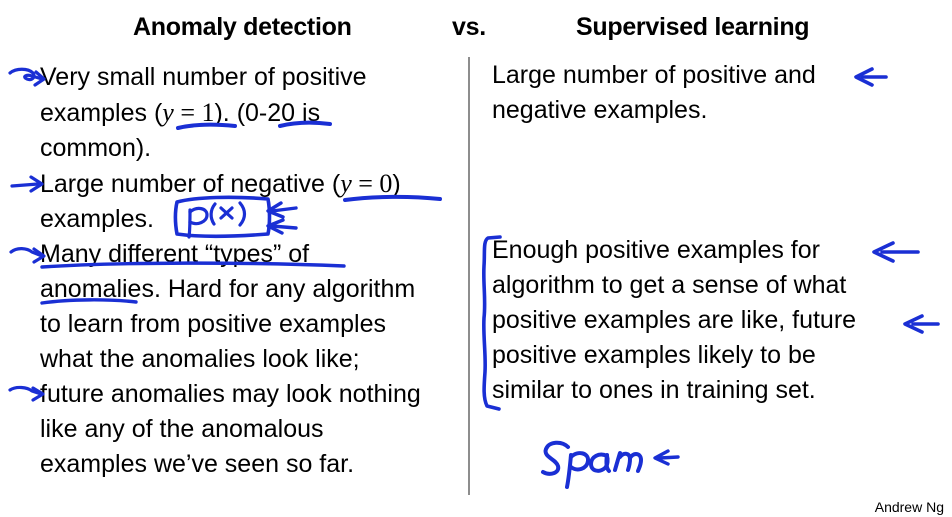 Image resolution: width=952 pixels, height=517 pixels. What do you see at coordinates (674, 320) in the screenshot?
I see `right-p2-line-3: positive examples are like, future` at bounding box center [674, 320].